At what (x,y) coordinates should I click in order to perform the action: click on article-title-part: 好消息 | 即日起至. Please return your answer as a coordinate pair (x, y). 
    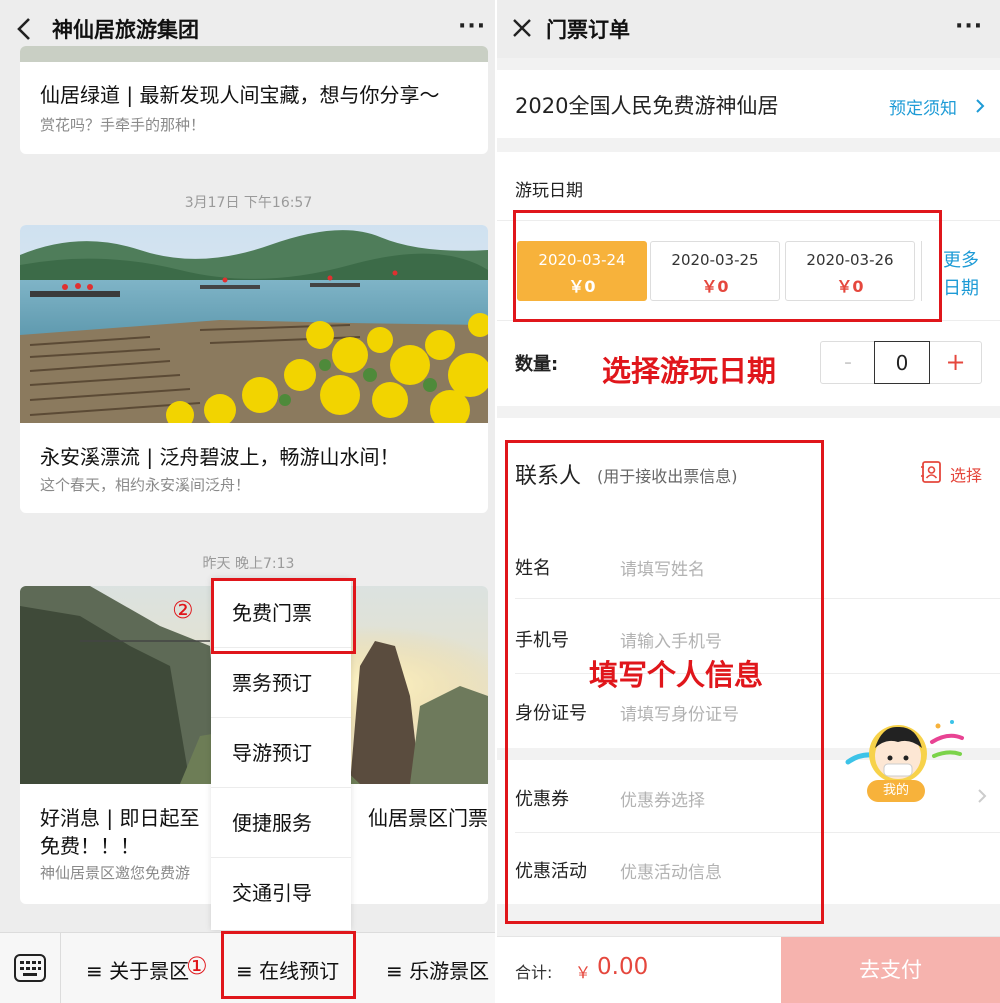
    Looking at the image, I should click on (120, 818).